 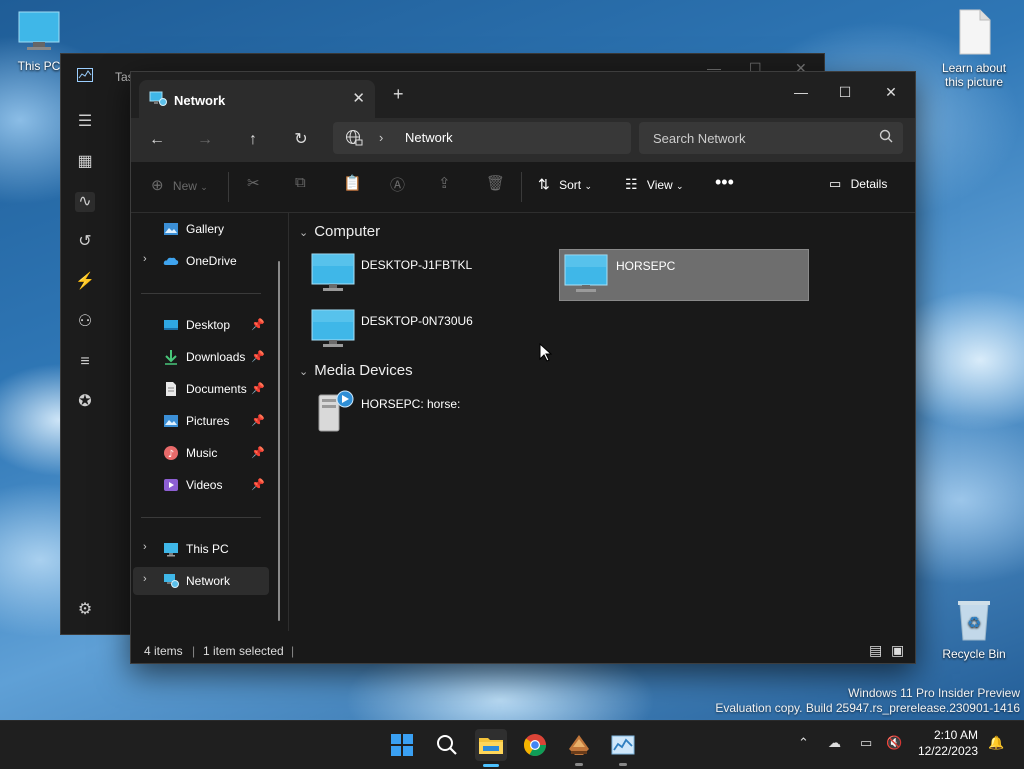 What do you see at coordinates (834, 743) in the screenshot?
I see `onedrive-offline-icon: ☁` at bounding box center [834, 743].